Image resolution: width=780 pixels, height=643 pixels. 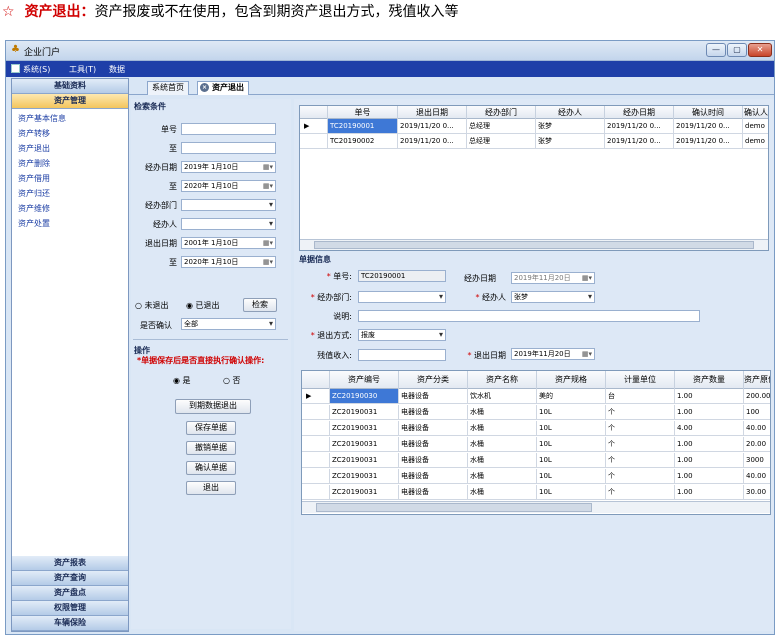 What do you see at coordinates (402, 276) in the screenshot?
I see `detail-doc-no: TC20190001` at bounding box center [402, 276].